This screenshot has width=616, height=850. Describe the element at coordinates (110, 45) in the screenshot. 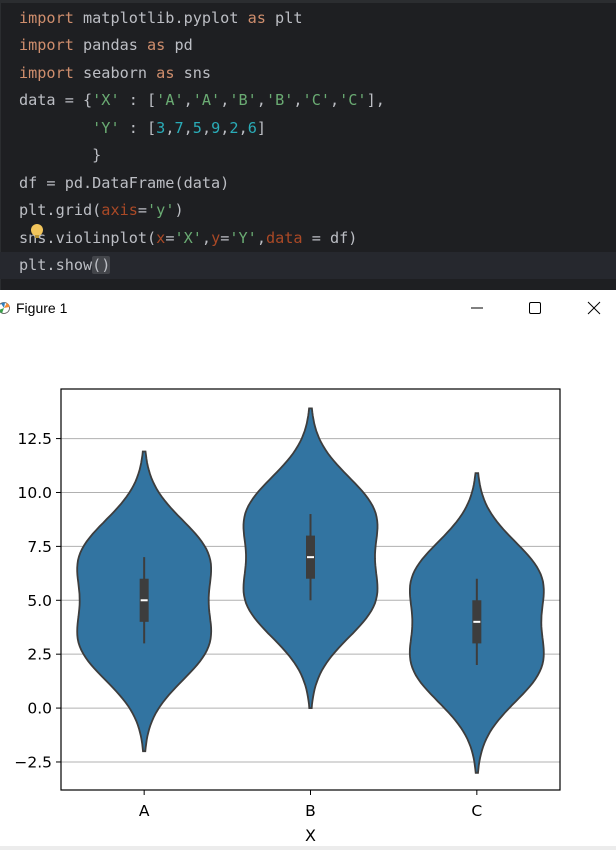

I see `code-token: pandas` at that location.